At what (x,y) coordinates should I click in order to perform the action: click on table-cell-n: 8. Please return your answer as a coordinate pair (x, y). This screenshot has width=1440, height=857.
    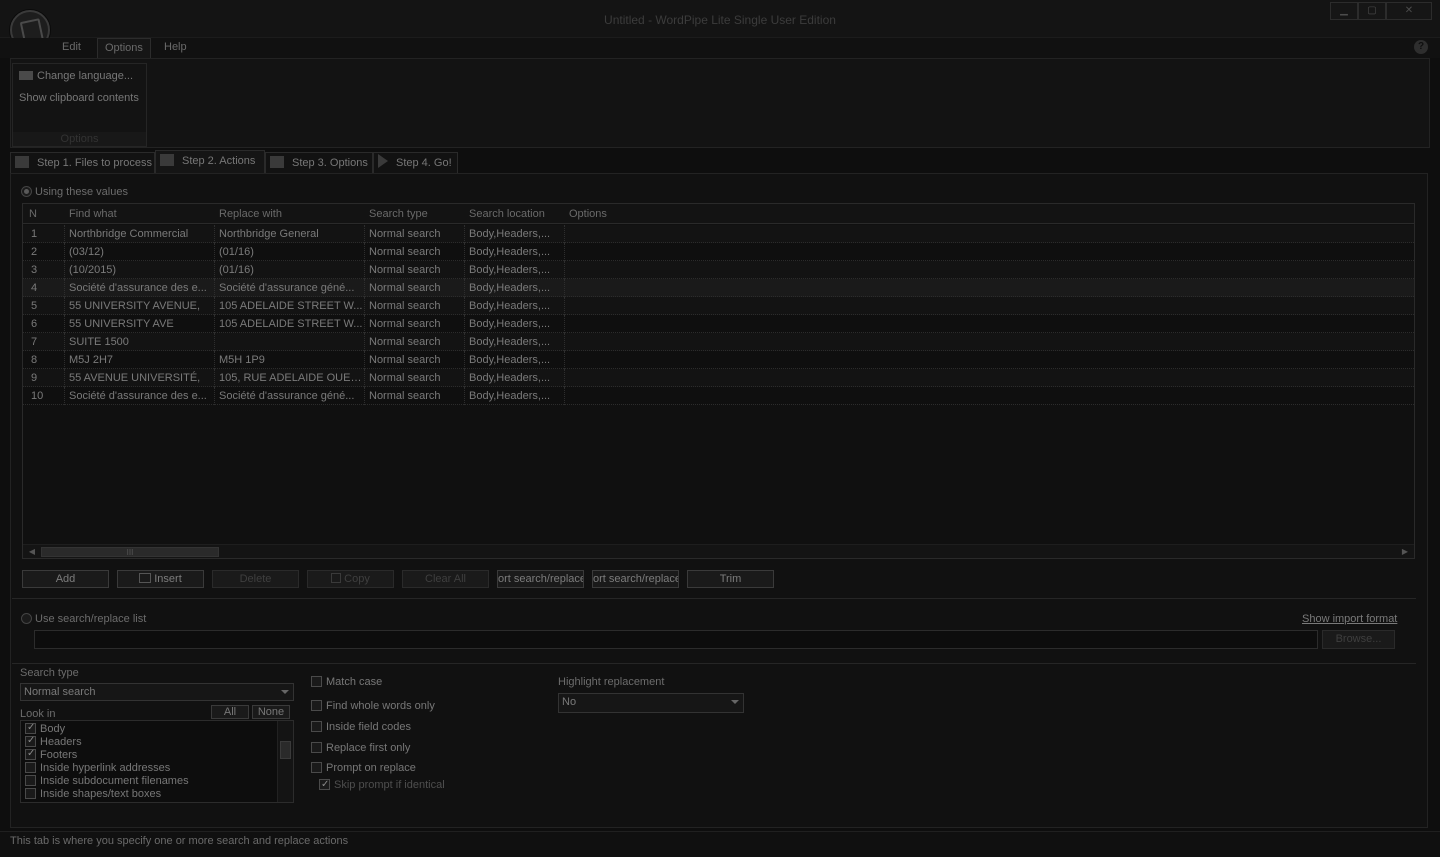
    Looking at the image, I should click on (44, 360).